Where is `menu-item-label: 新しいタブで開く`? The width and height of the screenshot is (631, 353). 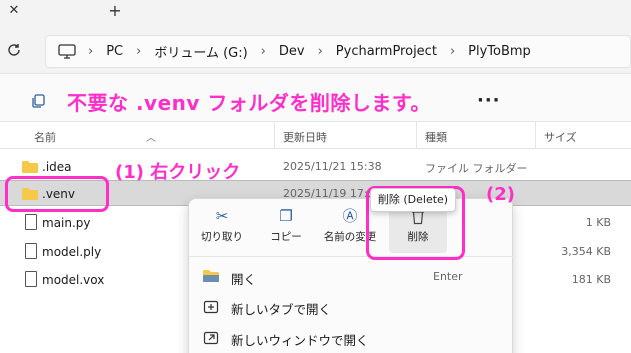
menu-item-label: 新しいタブで開く is located at coordinates (281, 309).